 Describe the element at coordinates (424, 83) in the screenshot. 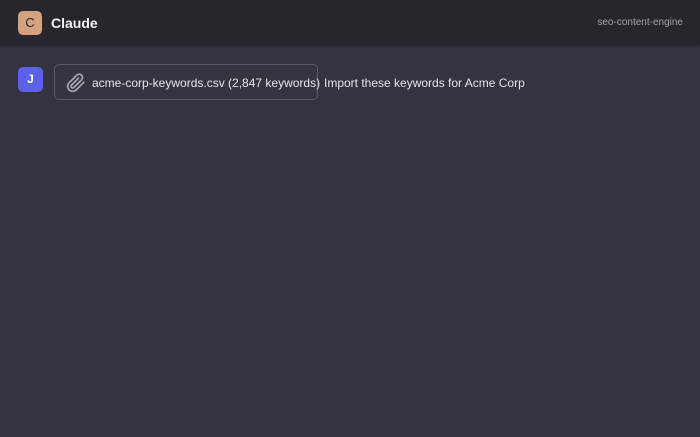

I see `message-text: Import these keywords for Acme Corp` at that location.